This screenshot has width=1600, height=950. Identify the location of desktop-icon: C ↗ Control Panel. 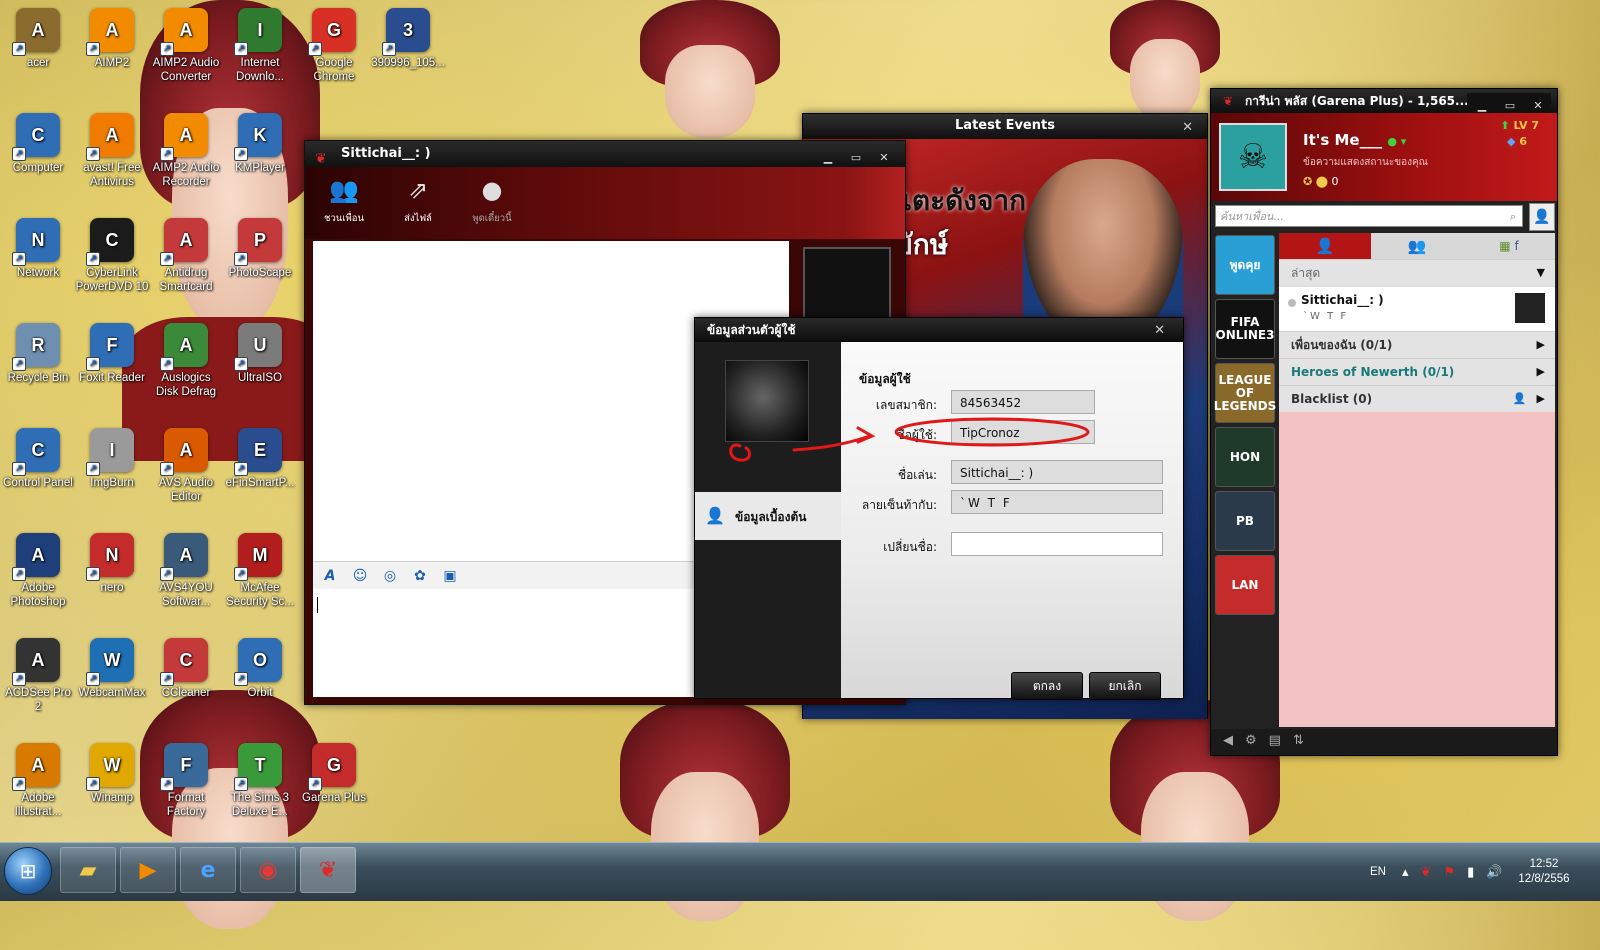
(38, 457).